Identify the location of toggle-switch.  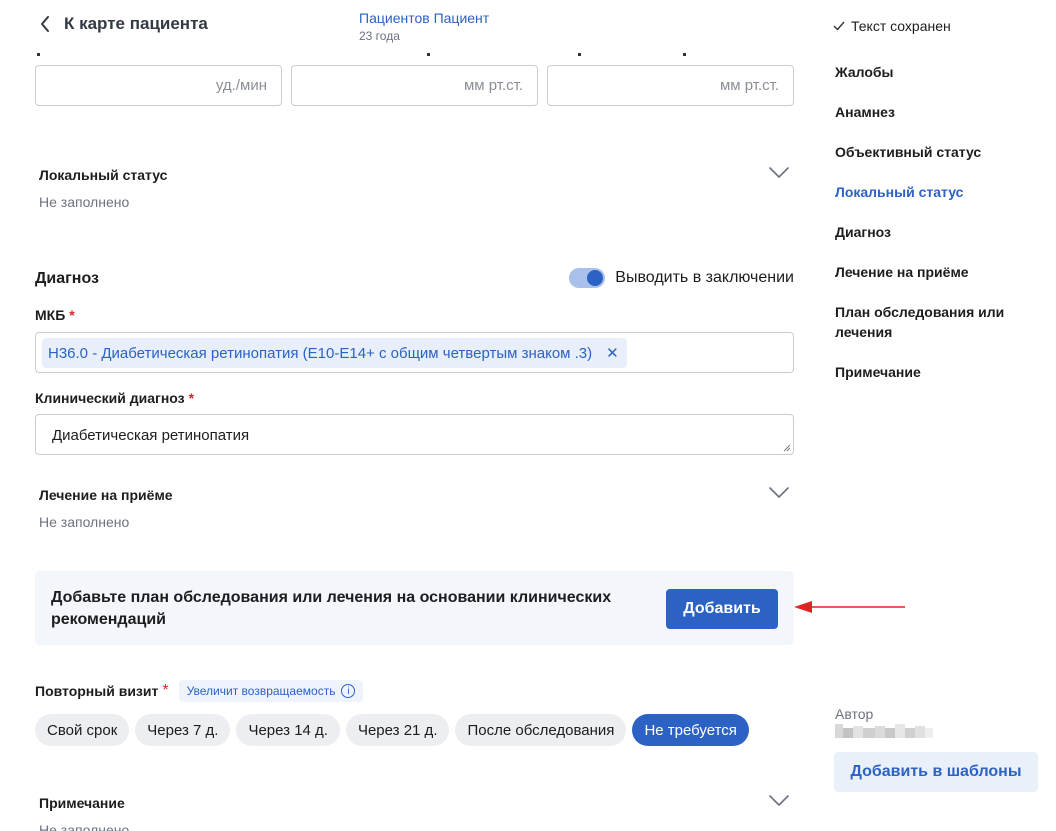
(587, 278).